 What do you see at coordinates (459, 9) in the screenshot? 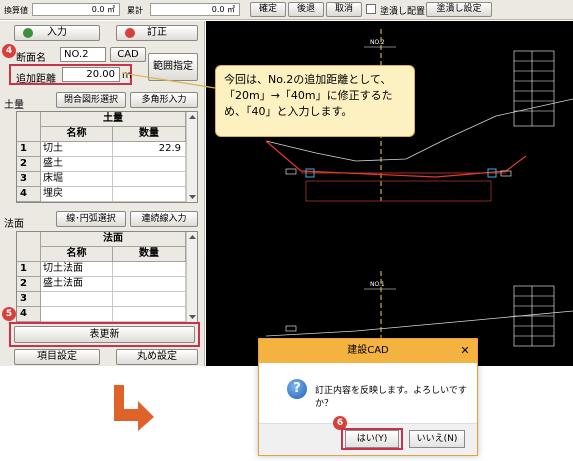
I see `fill-settings-button: 塗潰し設定` at bounding box center [459, 9].